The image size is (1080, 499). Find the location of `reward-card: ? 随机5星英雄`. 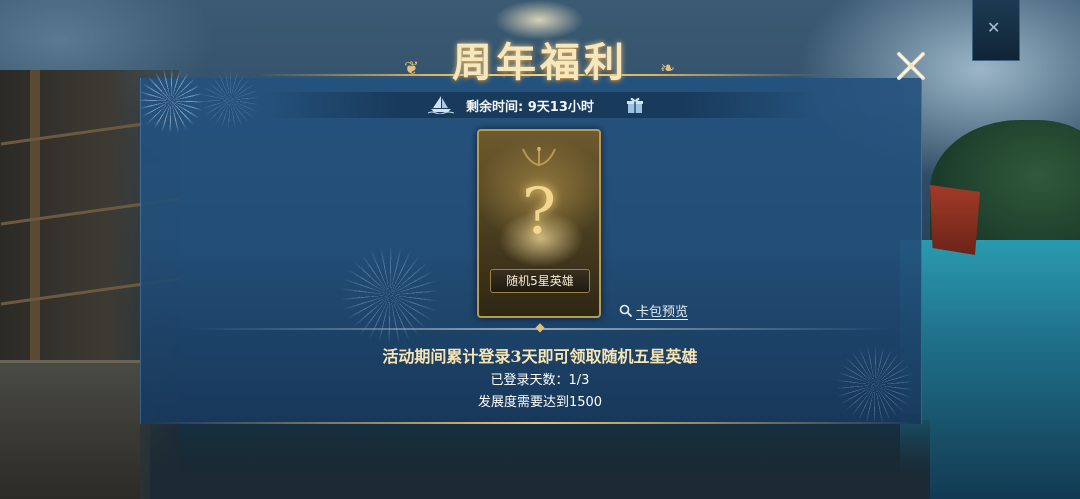

reward-card: ? 随机5星英雄 is located at coordinates (539, 223).